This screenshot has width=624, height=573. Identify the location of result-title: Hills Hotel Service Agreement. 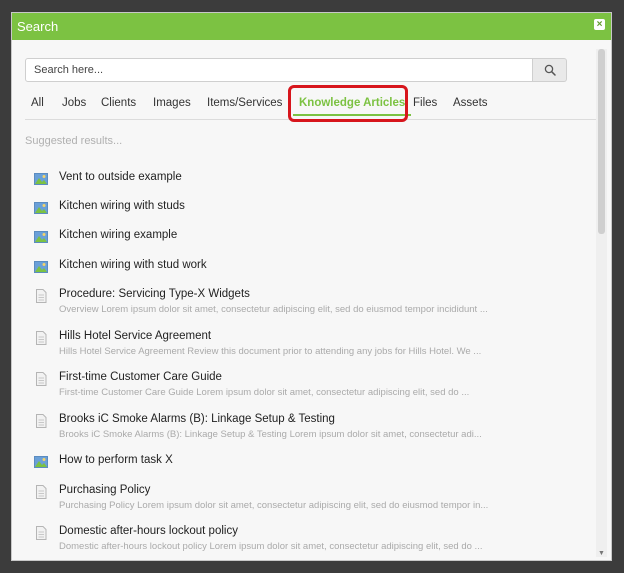
(135, 336).